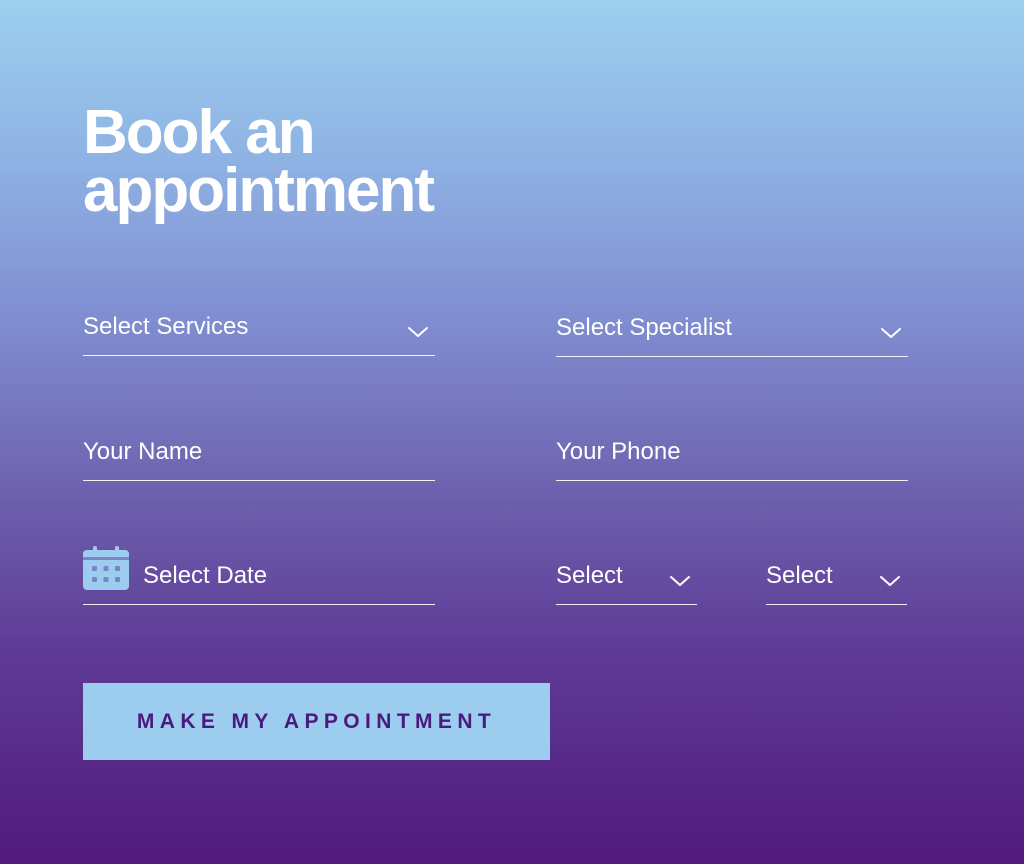 The width and height of the screenshot is (1024, 864). I want to click on time-select-1: Select, so click(626, 583).